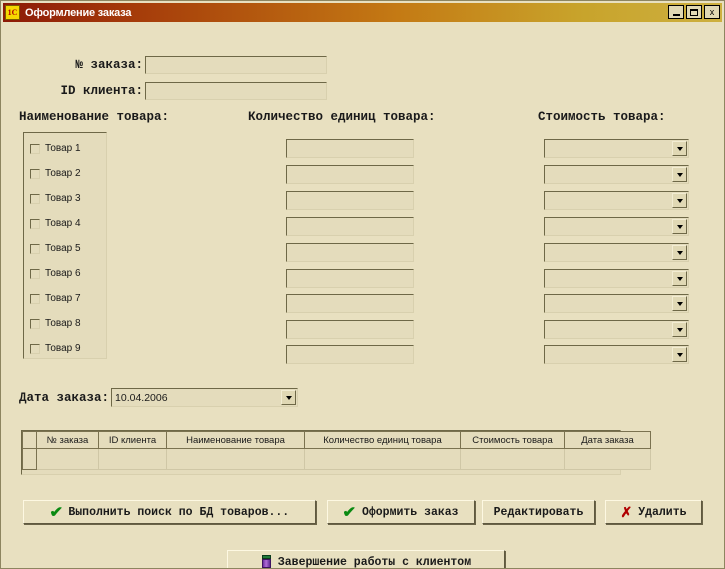  What do you see at coordinates (382, 440) in the screenshot?
I see `column-header: Количество единиц товара` at bounding box center [382, 440].